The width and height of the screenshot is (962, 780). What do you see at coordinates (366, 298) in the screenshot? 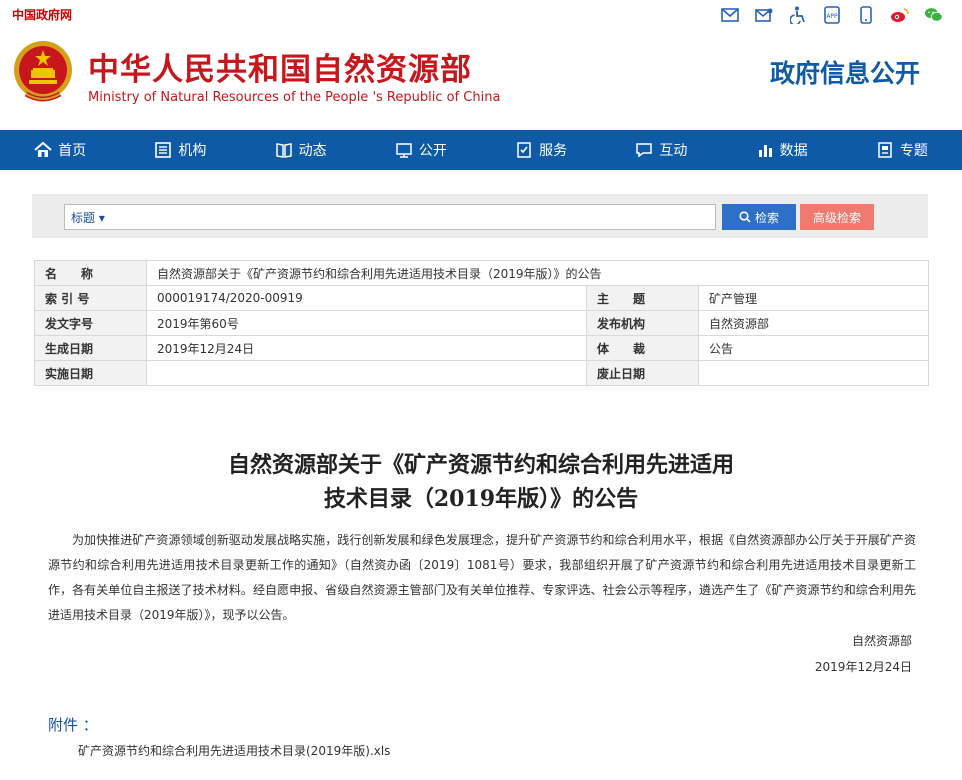
I see `meta-value: 000019174/2020-00919` at bounding box center [366, 298].